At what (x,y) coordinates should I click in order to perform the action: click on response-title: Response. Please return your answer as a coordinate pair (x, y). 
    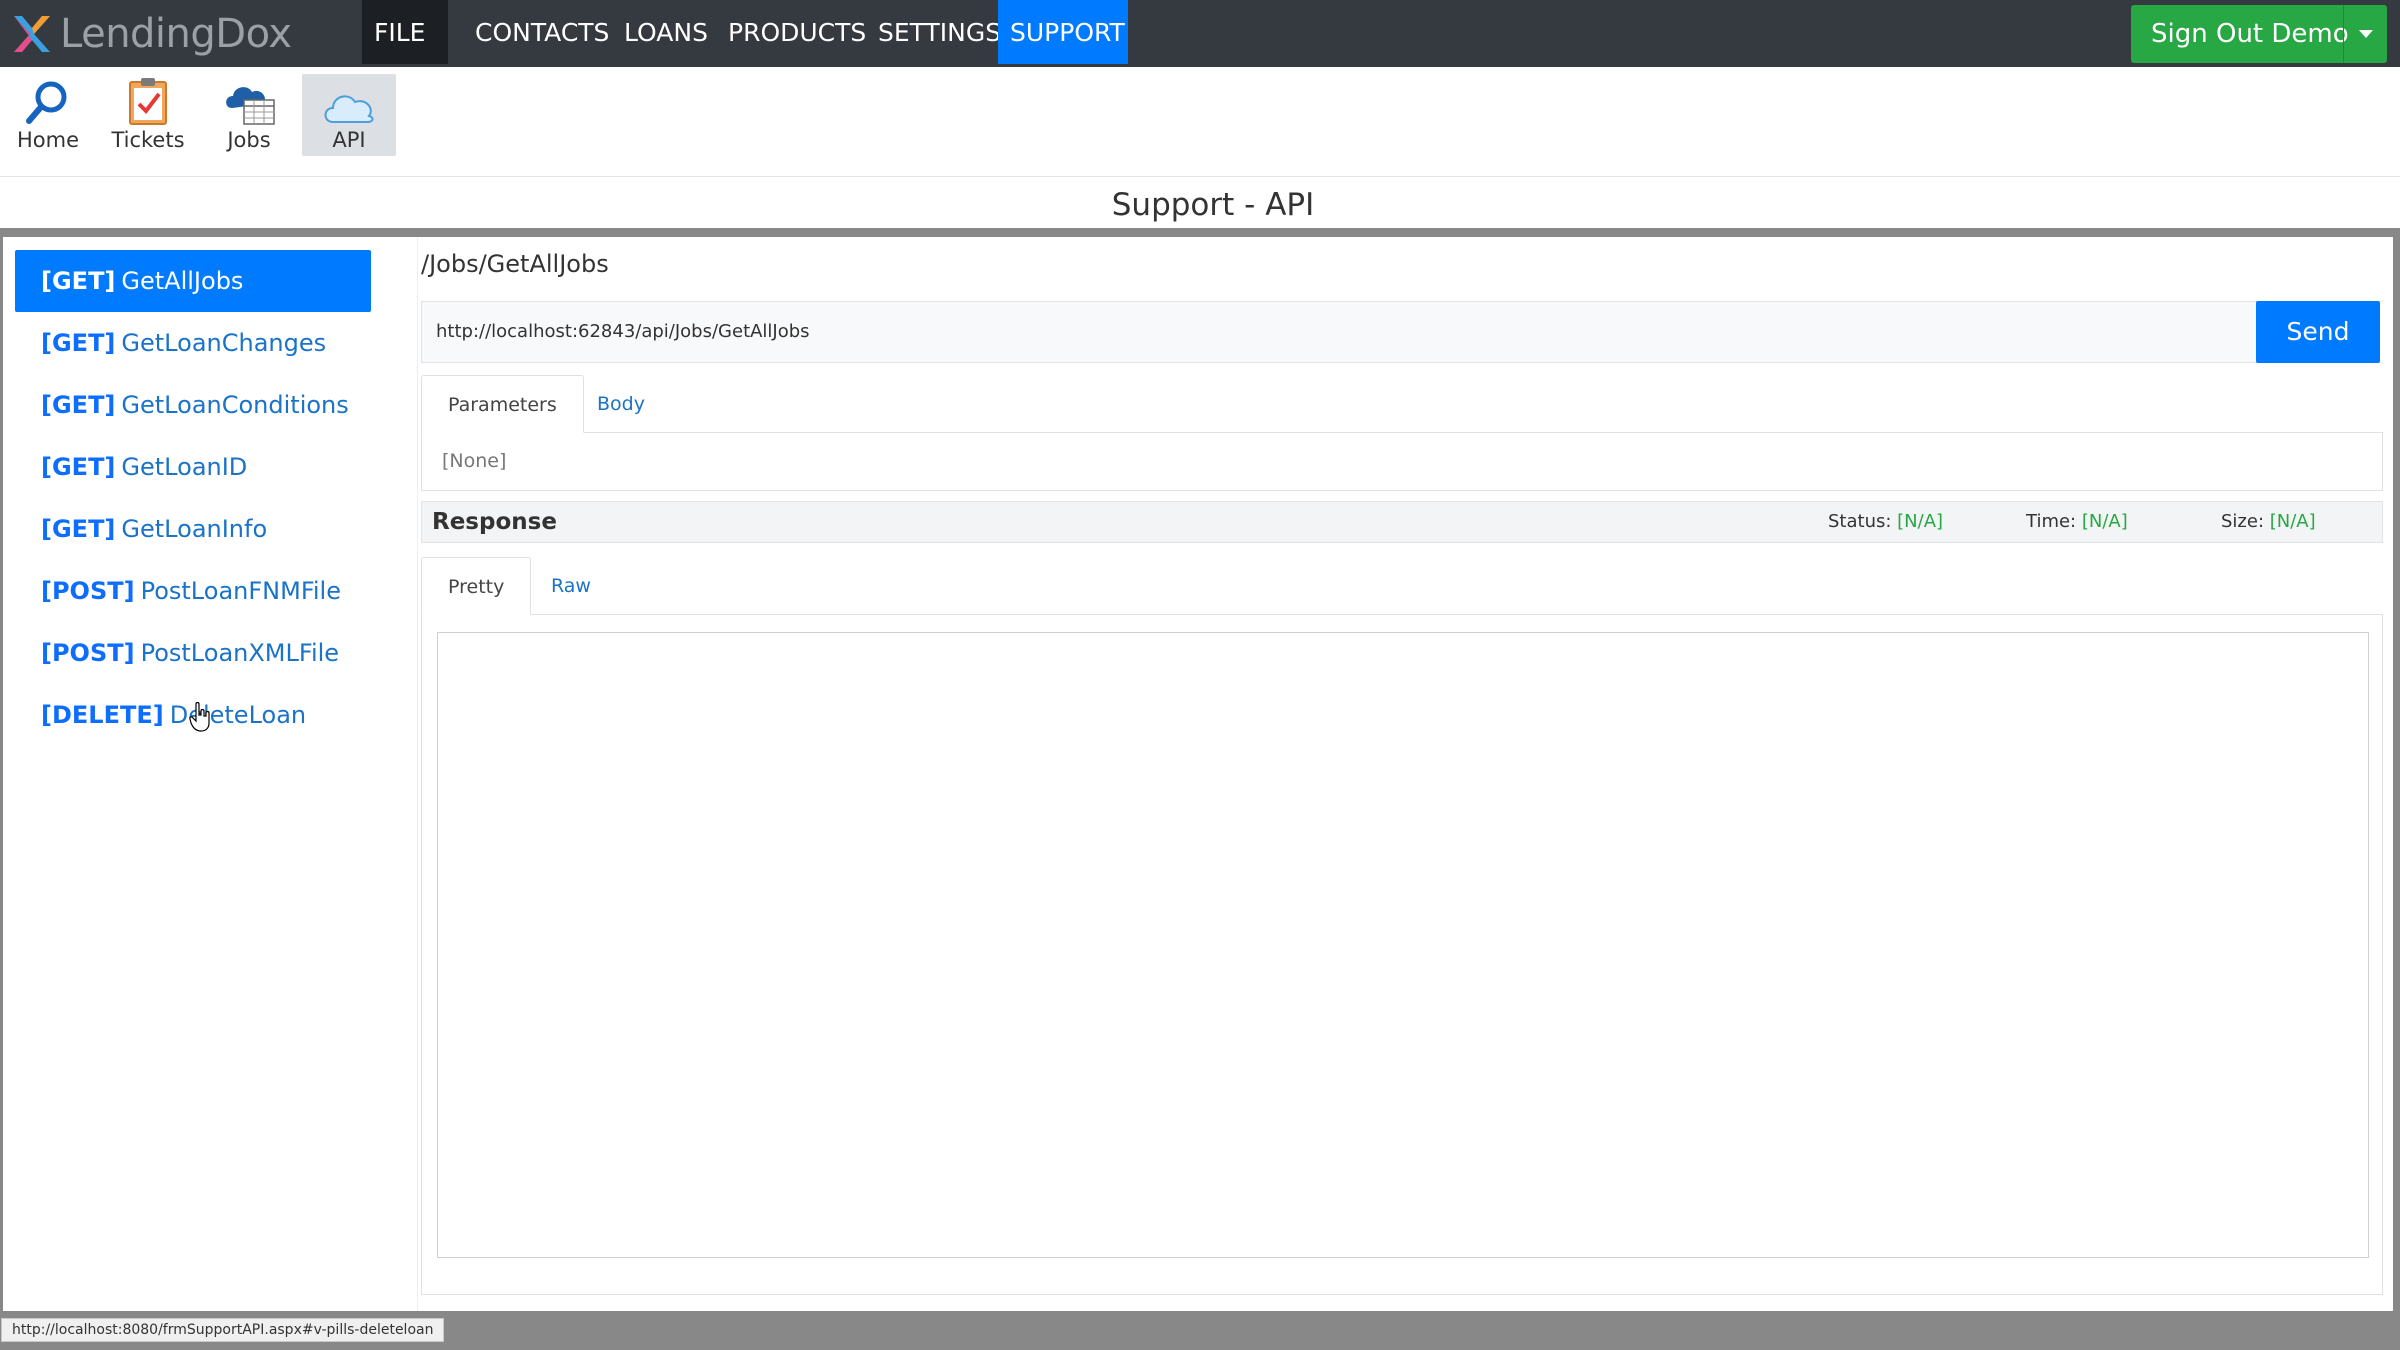
    Looking at the image, I should click on (494, 522).